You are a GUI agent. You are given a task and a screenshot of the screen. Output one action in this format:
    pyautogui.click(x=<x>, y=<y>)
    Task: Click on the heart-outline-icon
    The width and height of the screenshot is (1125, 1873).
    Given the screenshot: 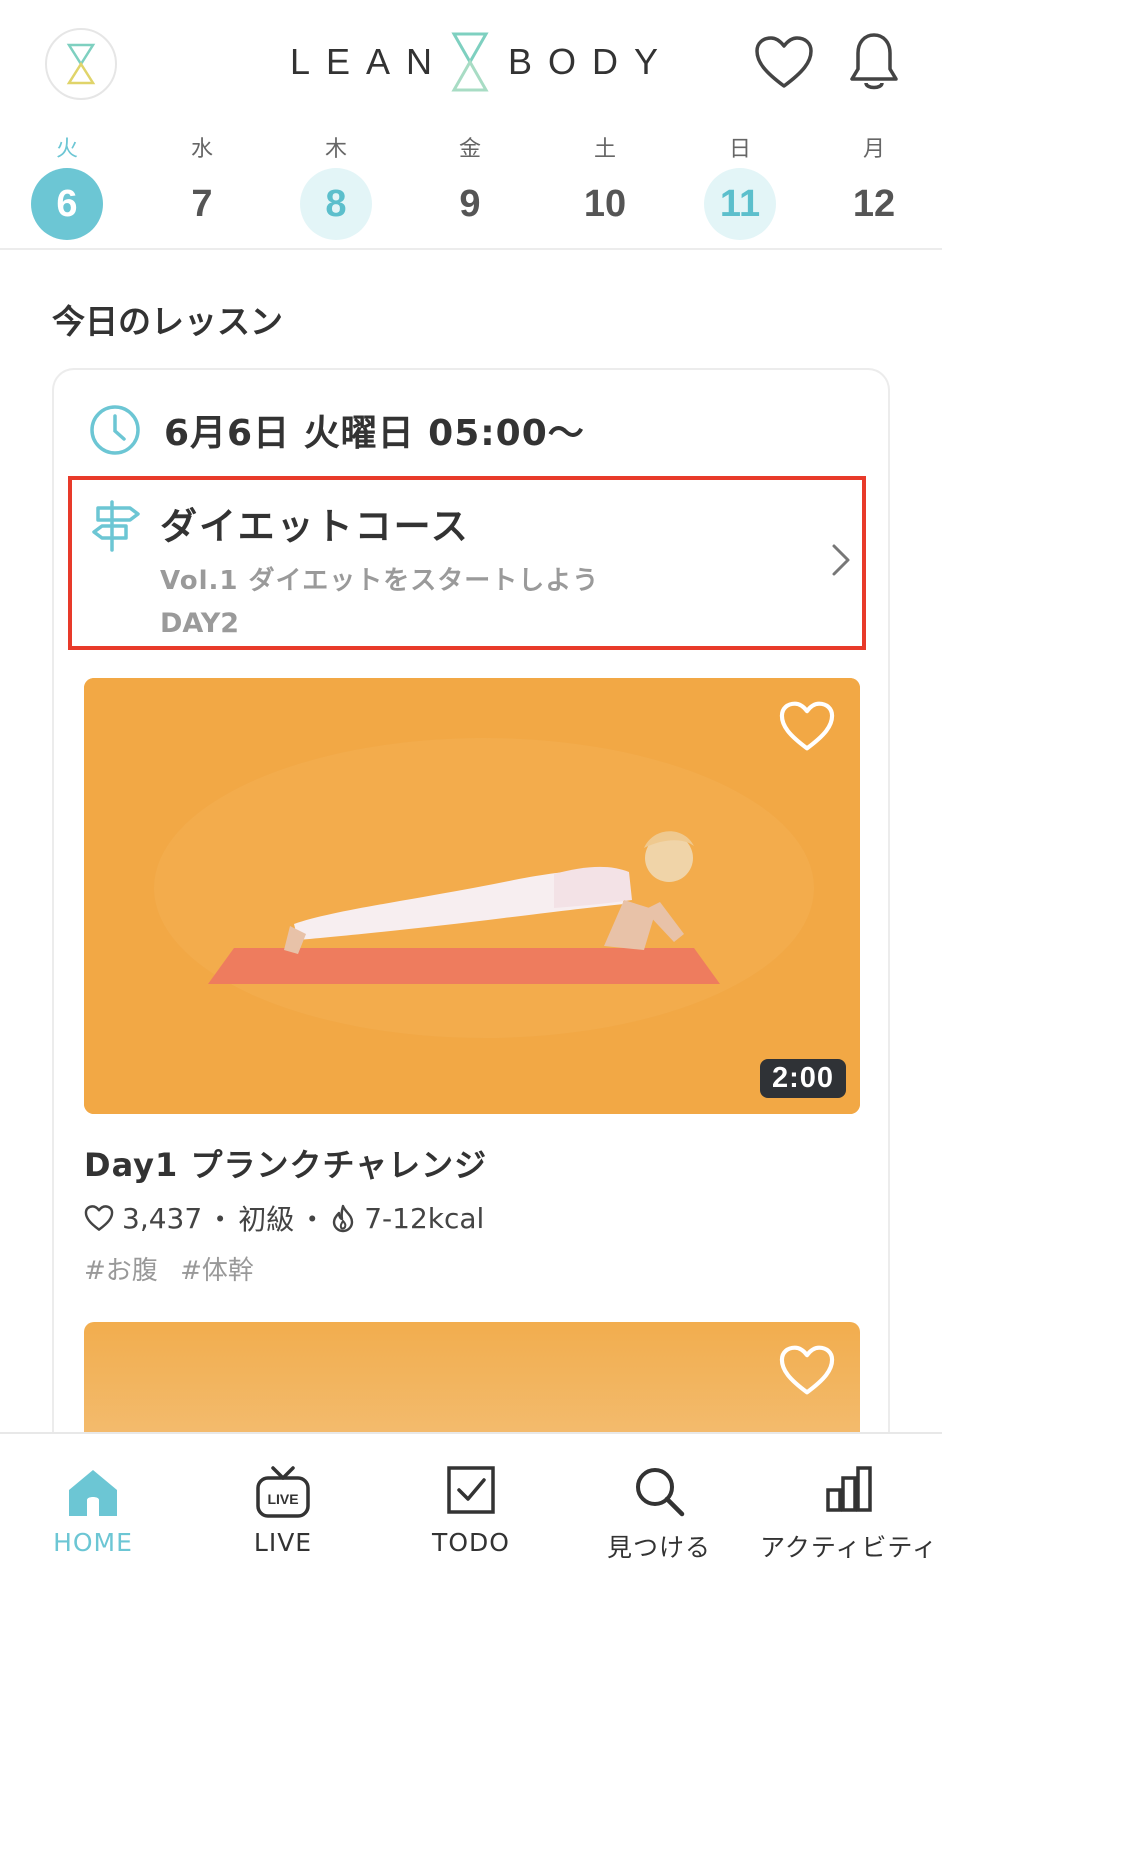 What is the action you would take?
    pyautogui.click(x=99, y=1218)
    